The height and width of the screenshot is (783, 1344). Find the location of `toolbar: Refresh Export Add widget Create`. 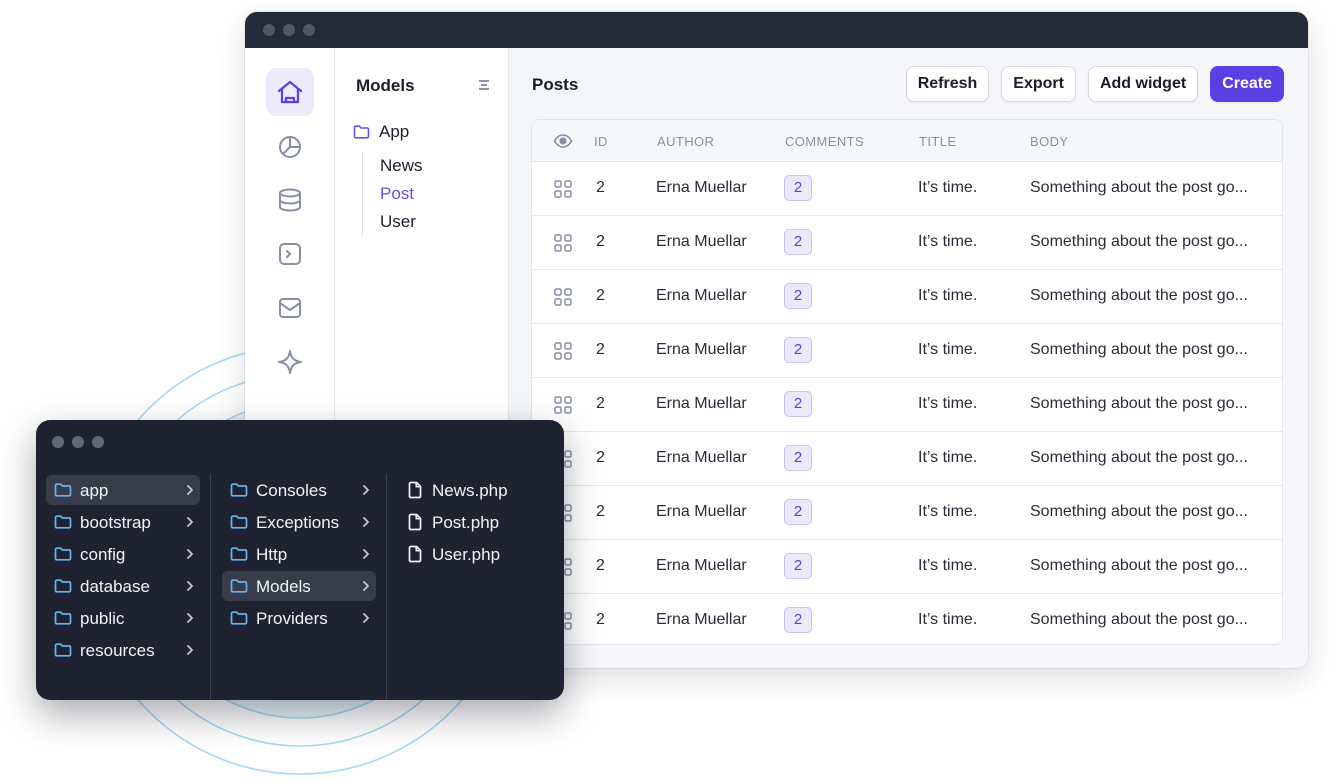

toolbar: Refresh Export Add widget Create is located at coordinates (1094, 84).